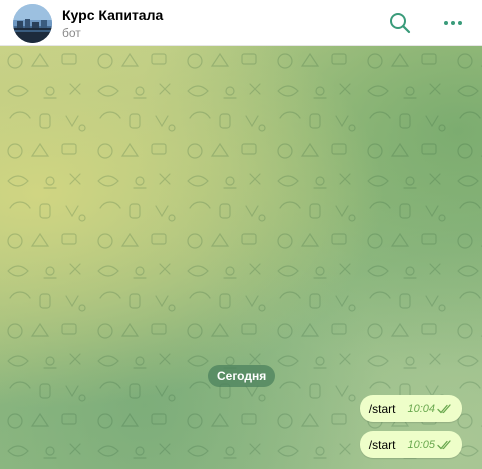 The height and width of the screenshot is (469, 482). I want to click on search-button, so click(400, 23).